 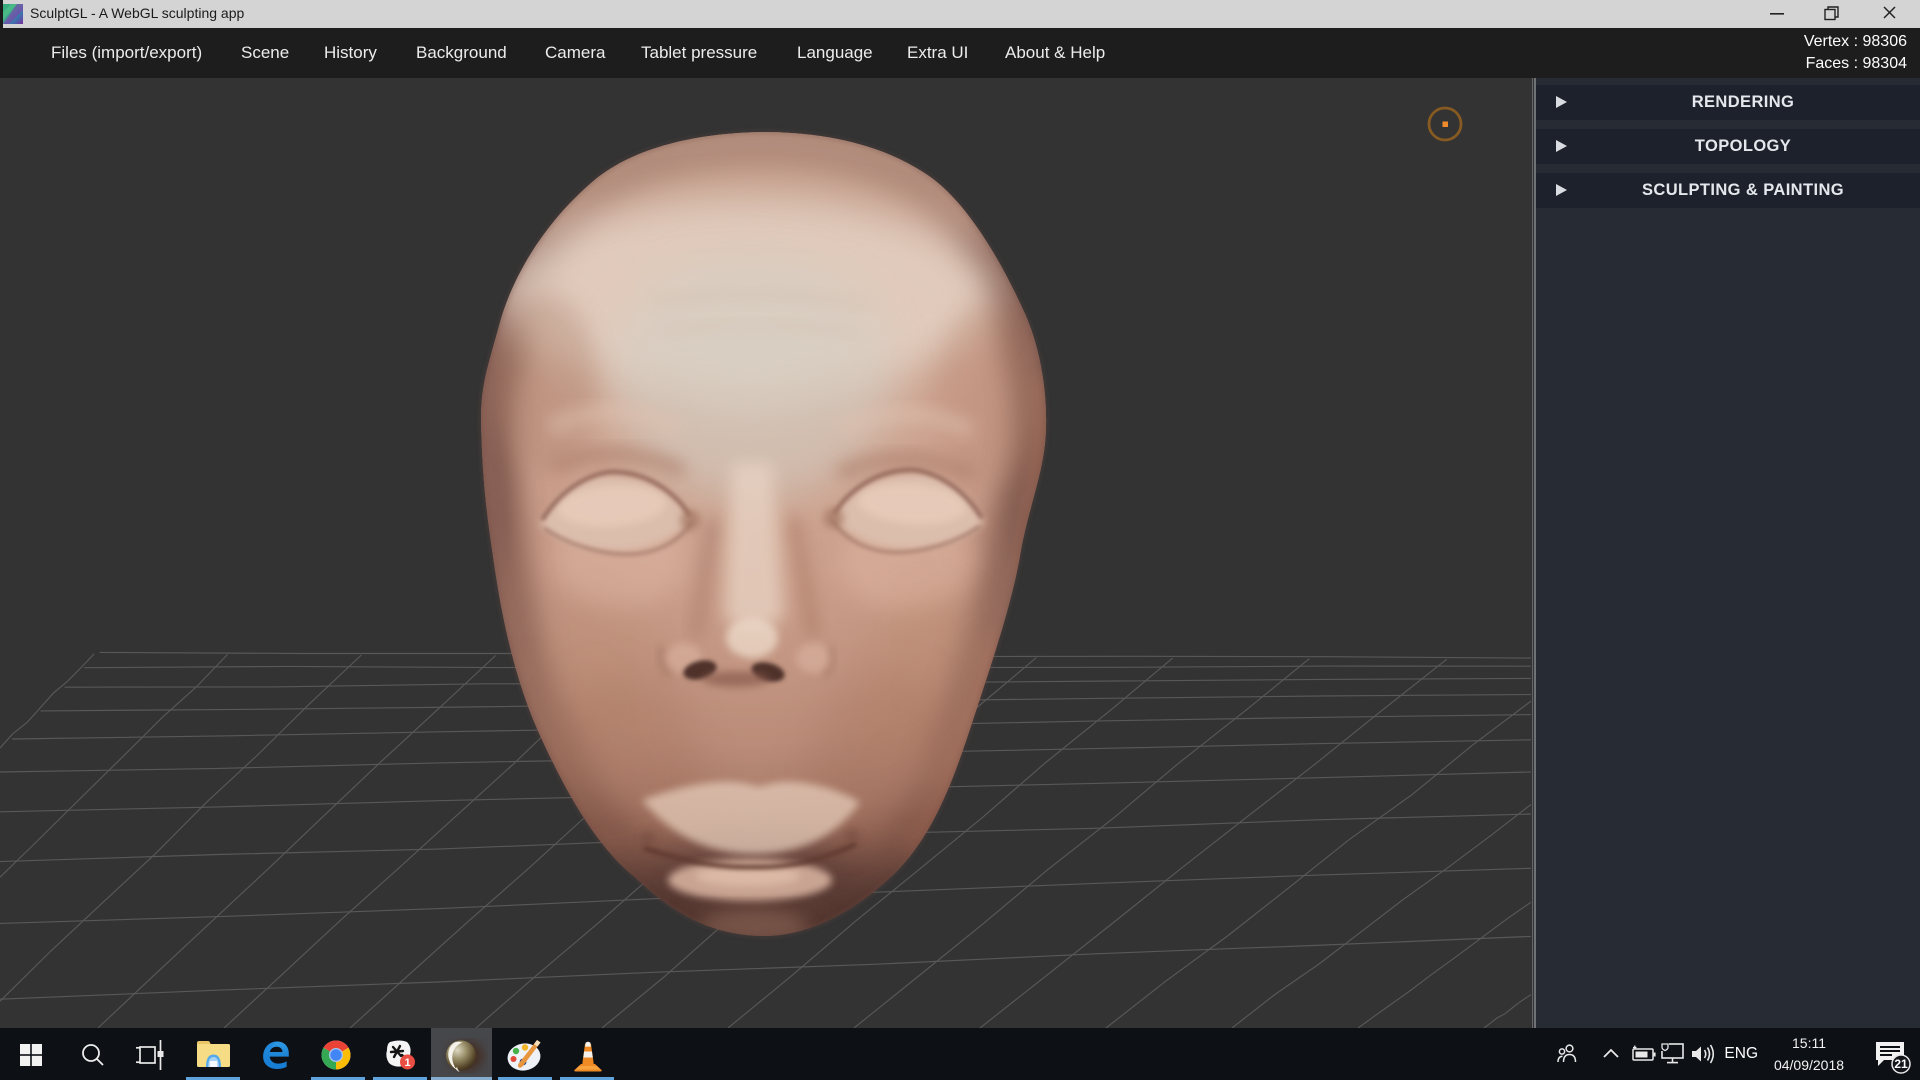 I want to click on svg-text: 1, so click(x=407, y=1063).